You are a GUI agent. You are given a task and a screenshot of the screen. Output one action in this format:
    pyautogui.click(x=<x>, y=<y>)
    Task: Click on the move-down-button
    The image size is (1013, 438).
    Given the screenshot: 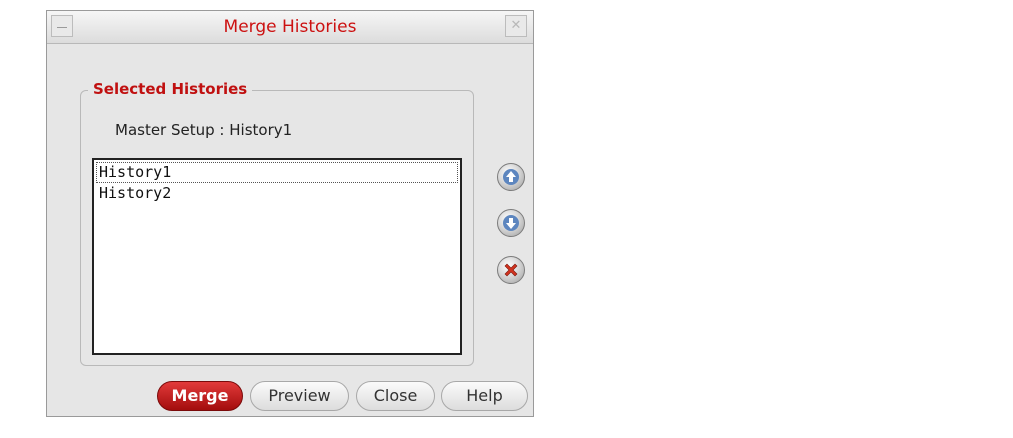 What is the action you would take?
    pyautogui.click(x=511, y=223)
    